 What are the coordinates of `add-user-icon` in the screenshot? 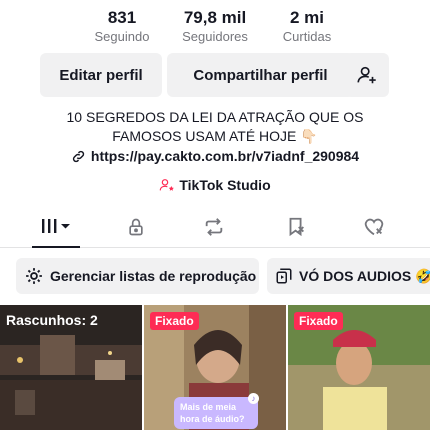 It's located at (366, 75).